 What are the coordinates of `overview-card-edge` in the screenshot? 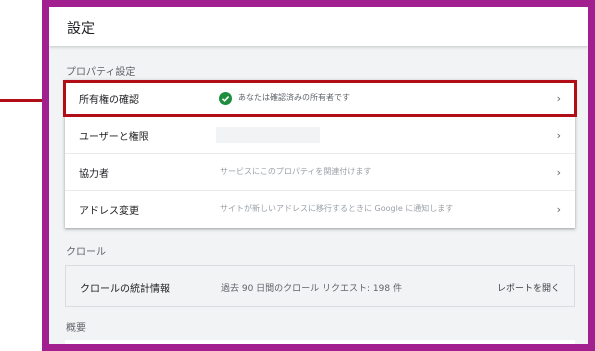 It's located at (320, 342).